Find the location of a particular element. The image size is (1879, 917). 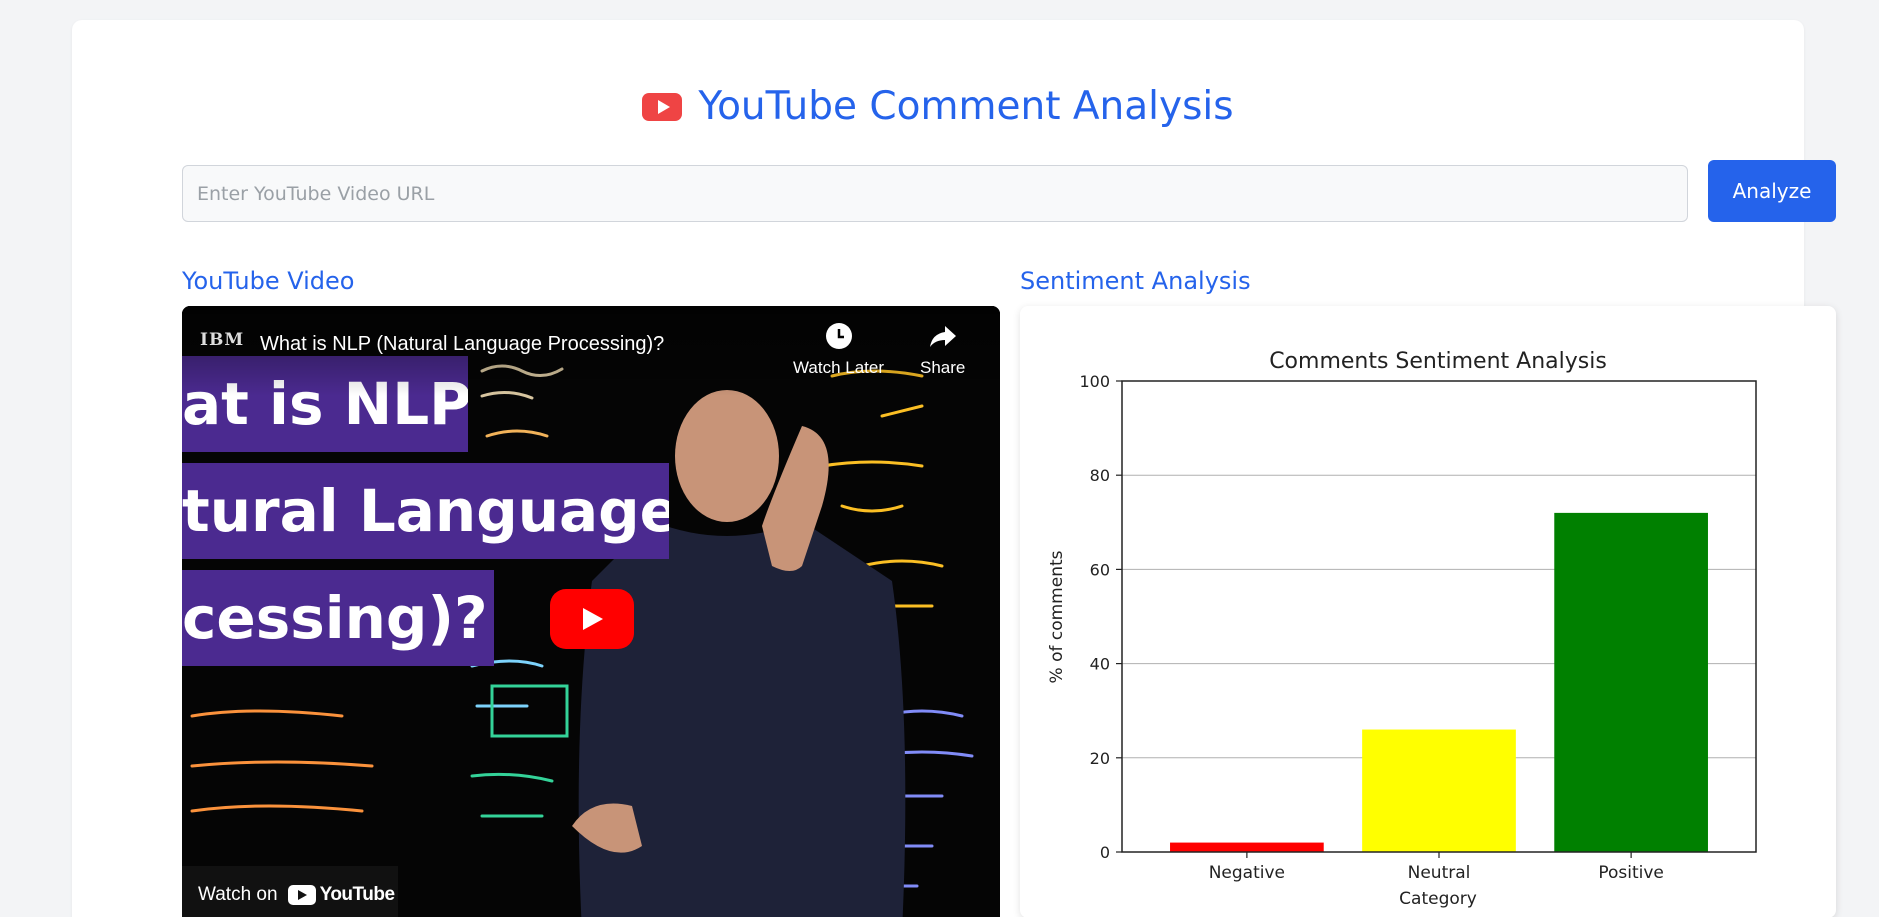

share-button: Share is located at coordinates (942, 350).